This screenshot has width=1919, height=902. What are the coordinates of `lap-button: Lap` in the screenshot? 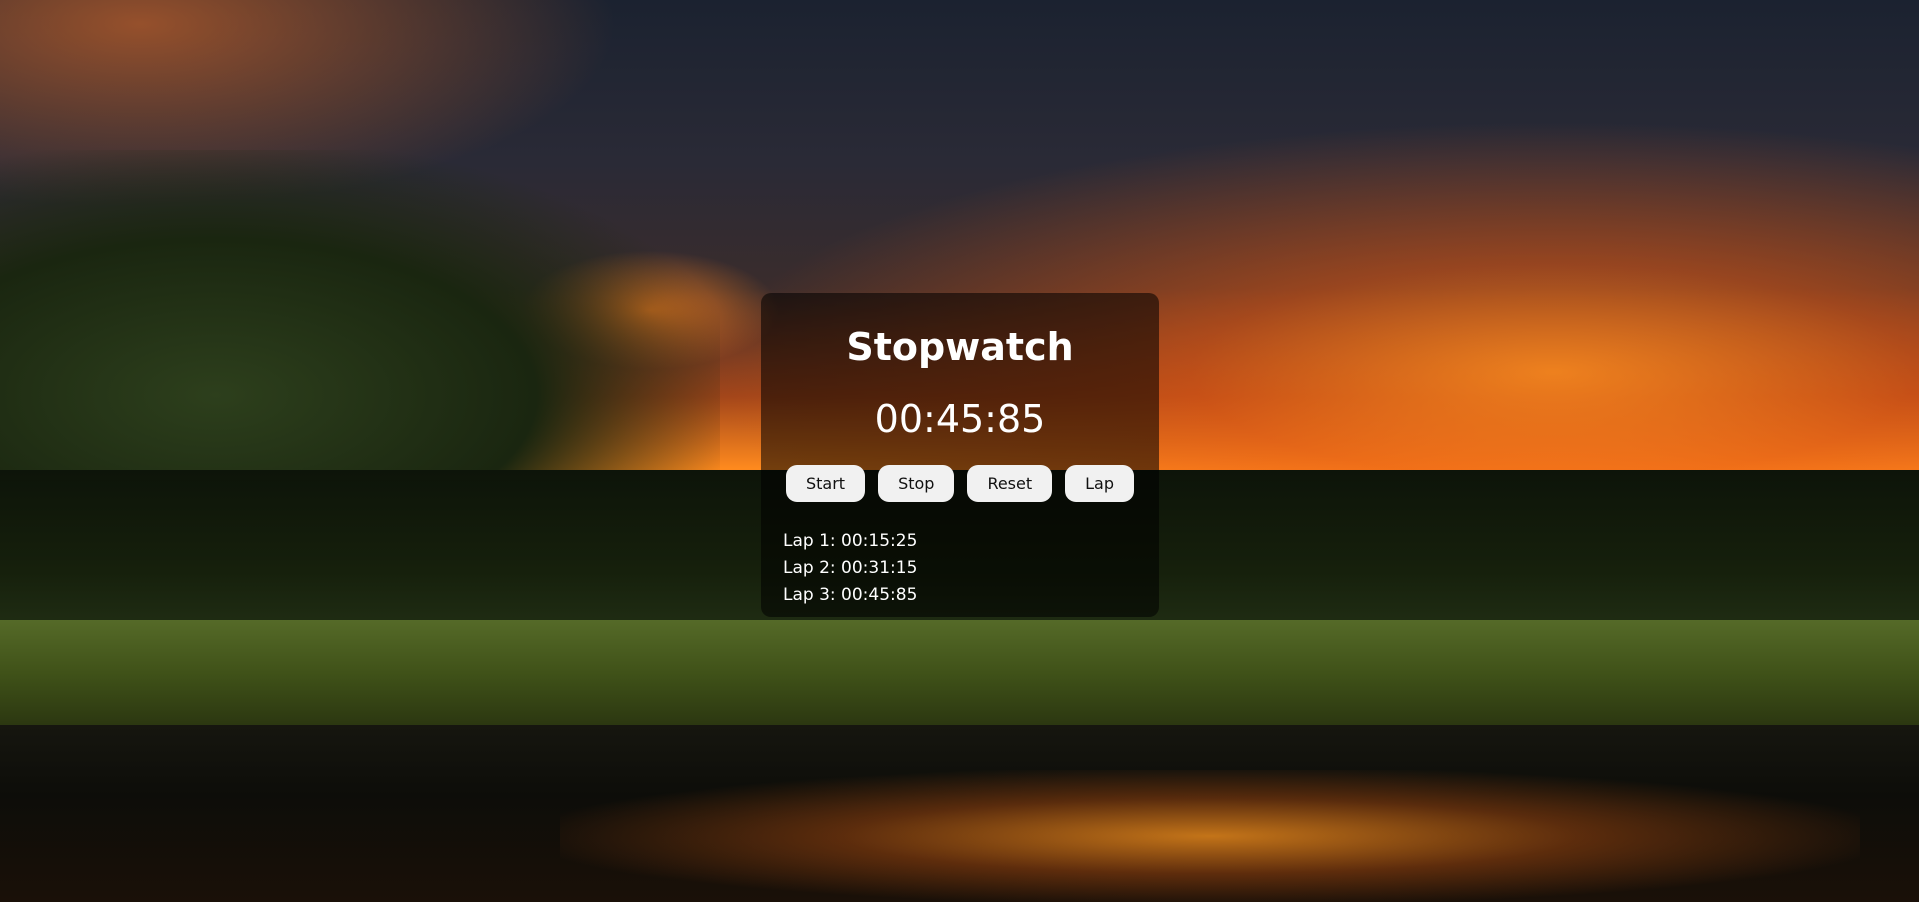 It's located at (1100, 483).